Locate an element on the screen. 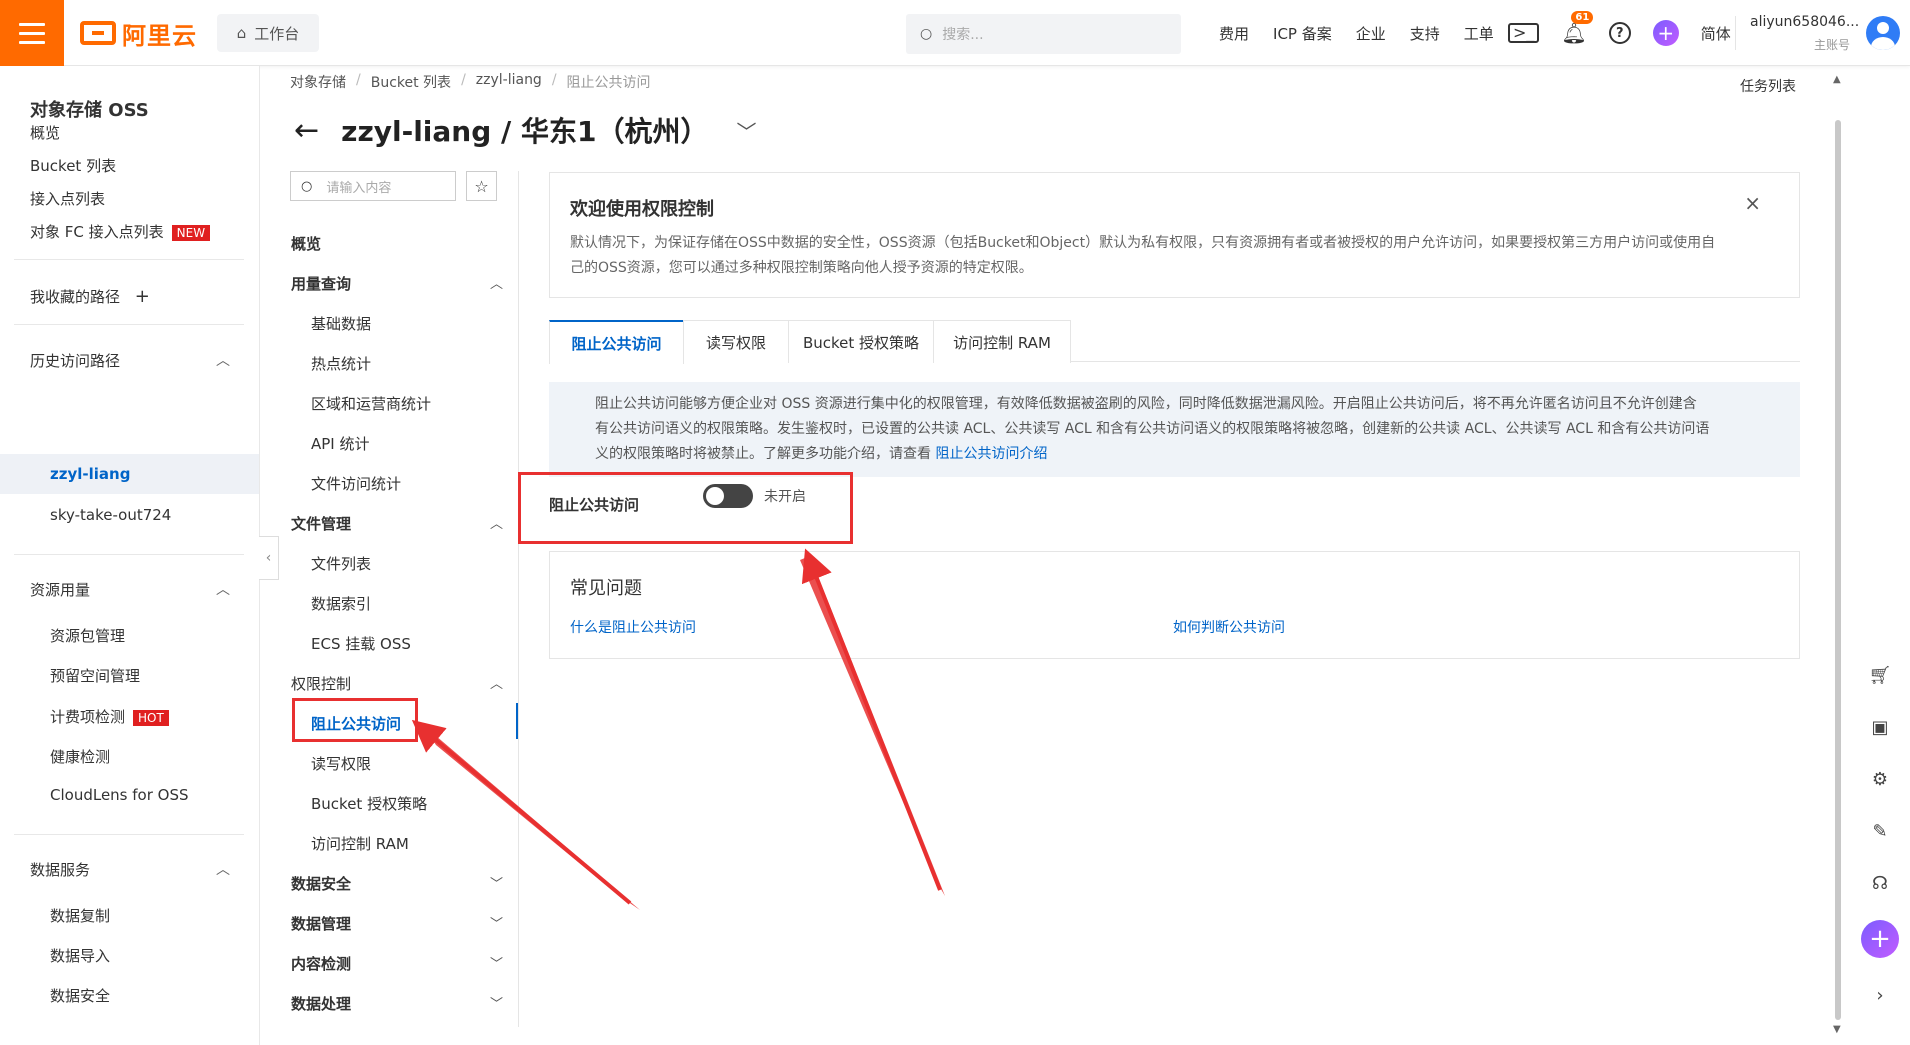 This screenshot has width=1910, height=1045. sidebar-group-resource: 资源用量 ︿ is located at coordinates (130, 589).